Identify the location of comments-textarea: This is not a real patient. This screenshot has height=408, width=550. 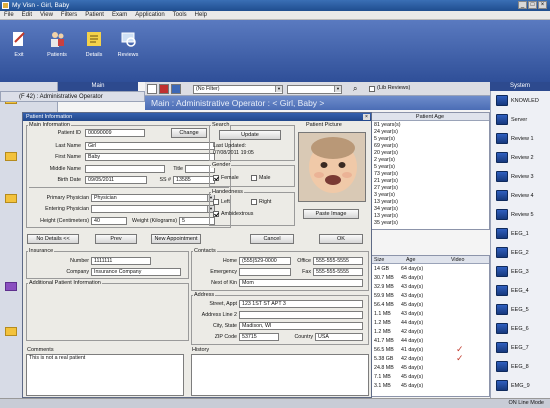
(105, 375).